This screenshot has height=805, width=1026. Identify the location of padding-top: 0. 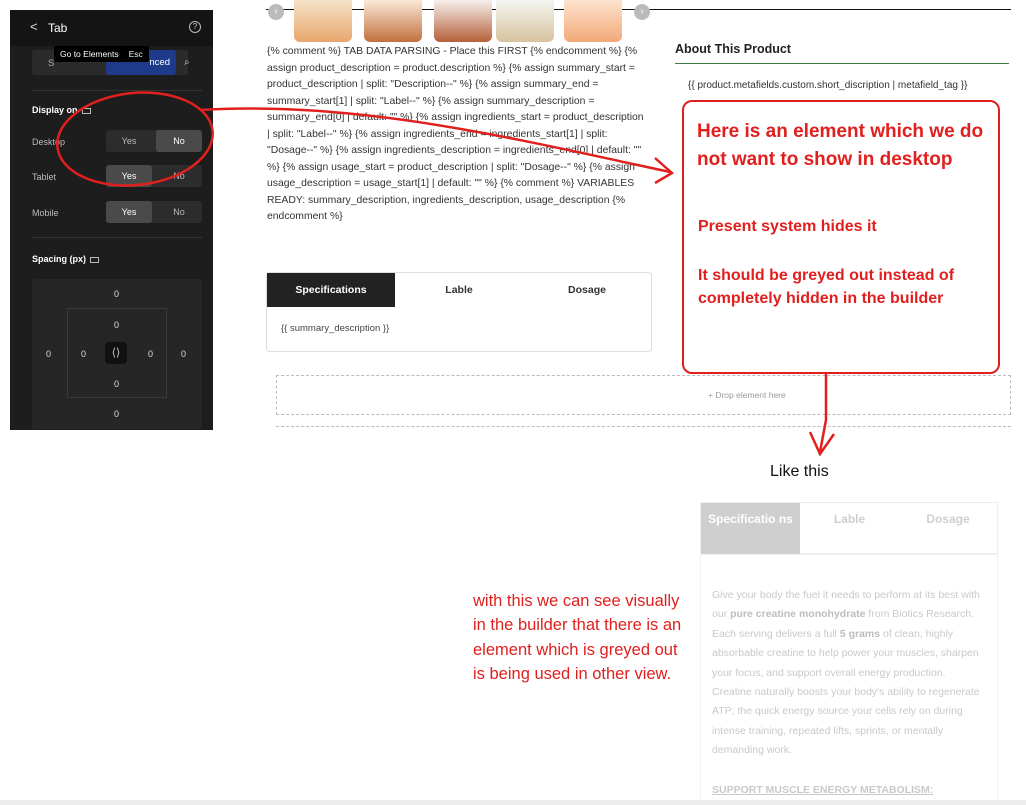
(116, 325).